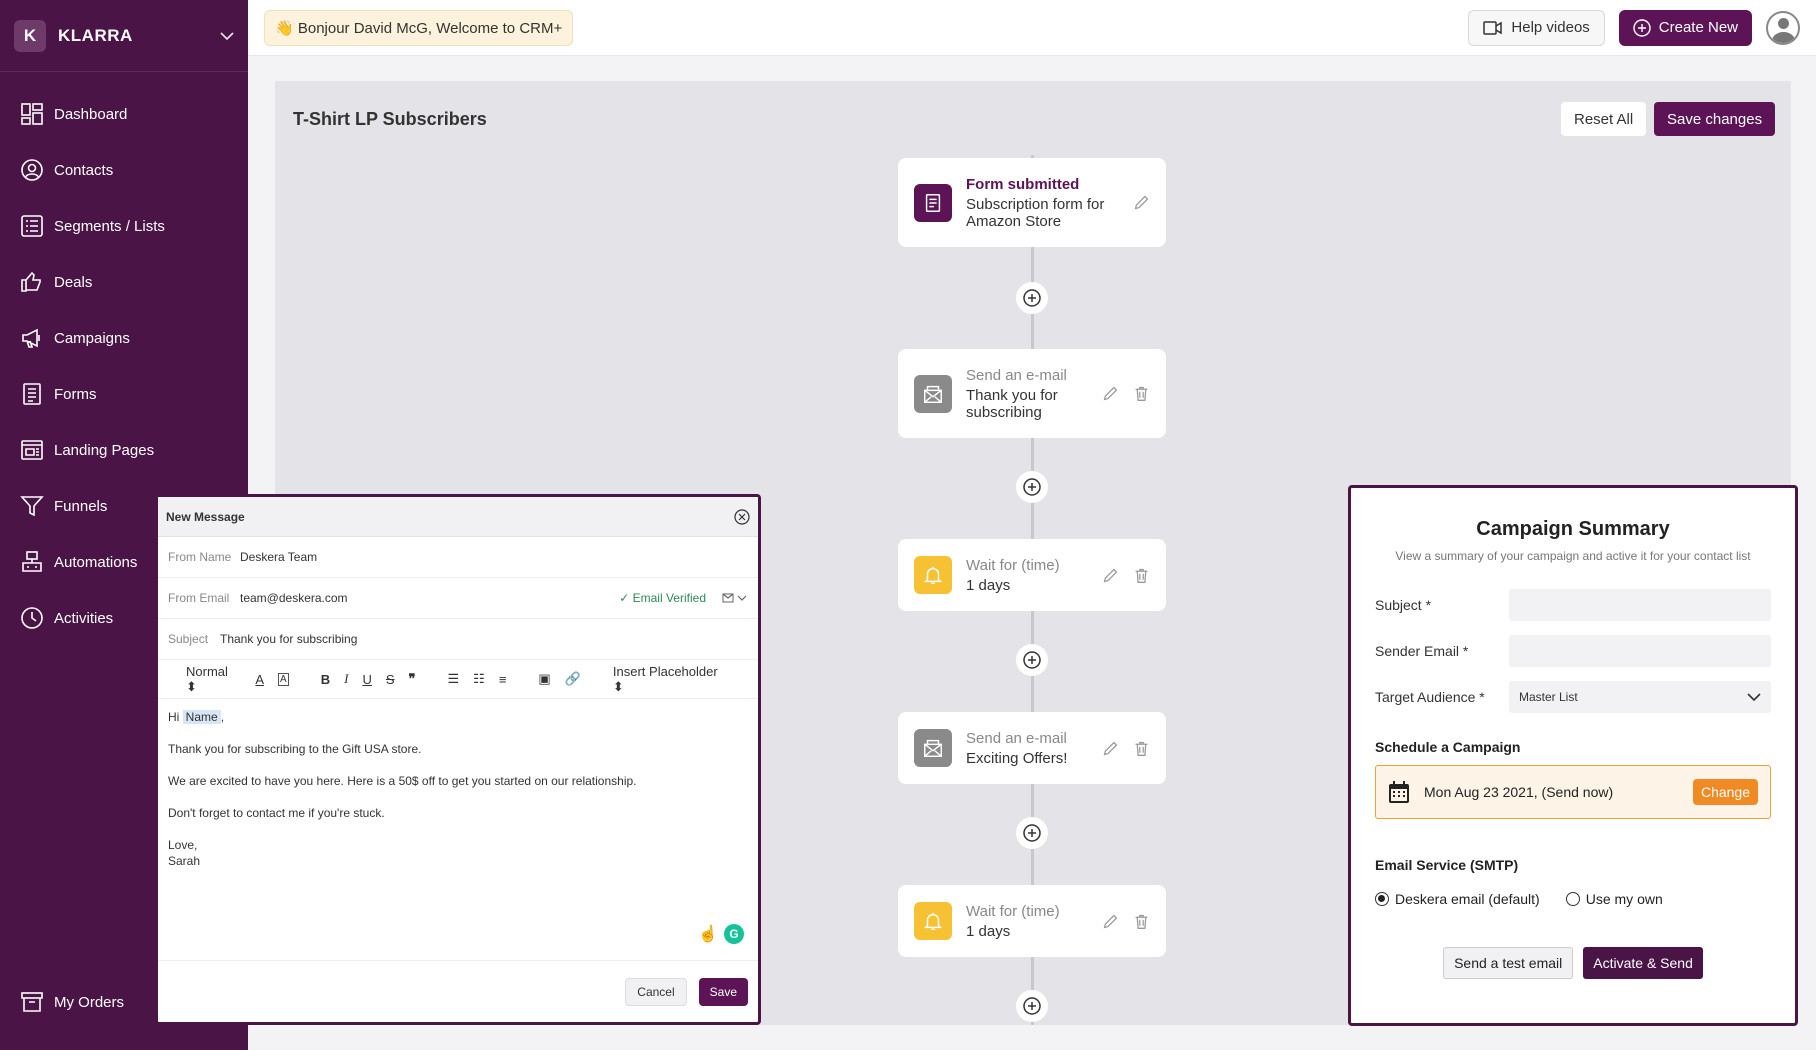 The width and height of the screenshot is (1816, 1050). I want to click on from-email-field: team@deskera.com, so click(294, 598).